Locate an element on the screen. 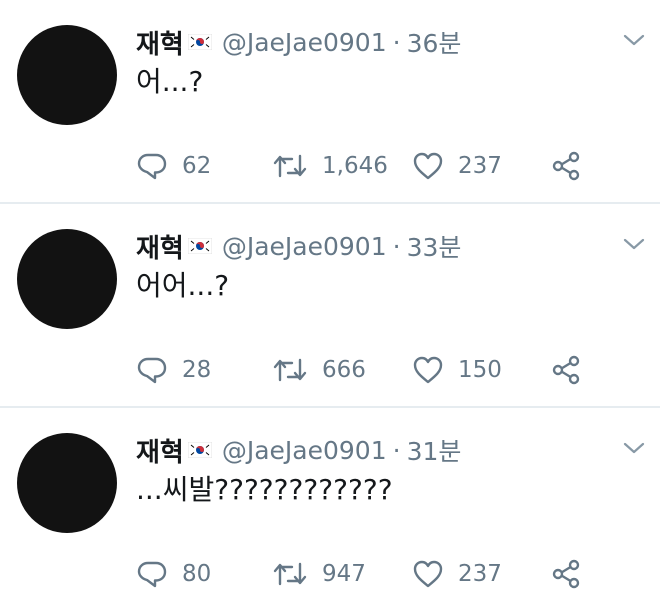 The image size is (660, 610). reply-button: 62 is located at coordinates (173, 166).